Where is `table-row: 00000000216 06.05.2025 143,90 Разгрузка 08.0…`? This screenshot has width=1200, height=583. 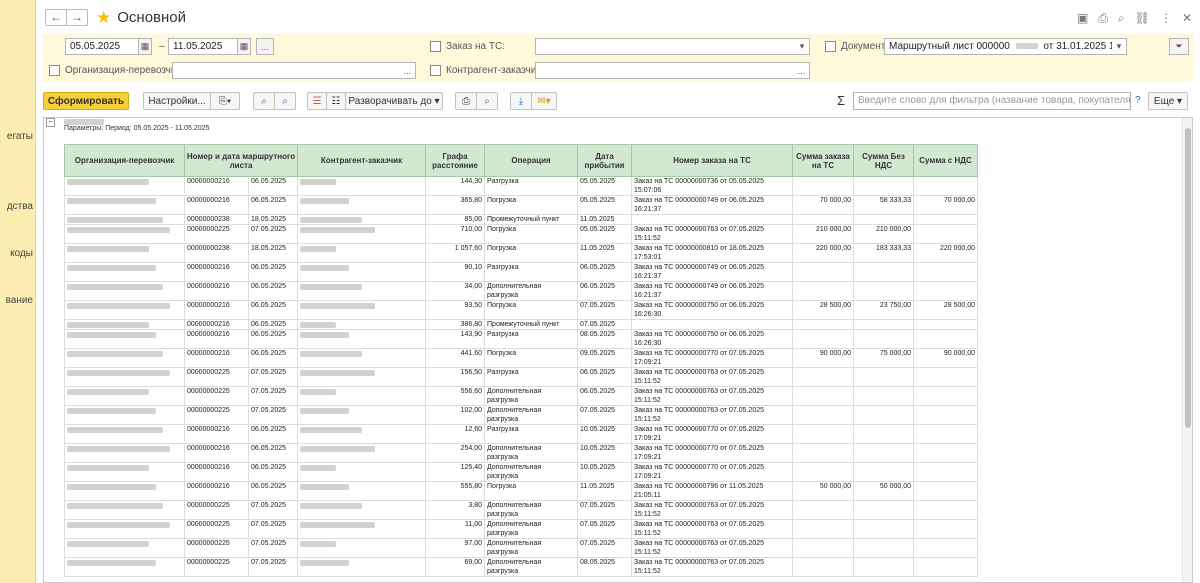
table-row: 00000000216 06.05.2025 143,90 Разгрузка 08.0… is located at coordinates (521, 339).